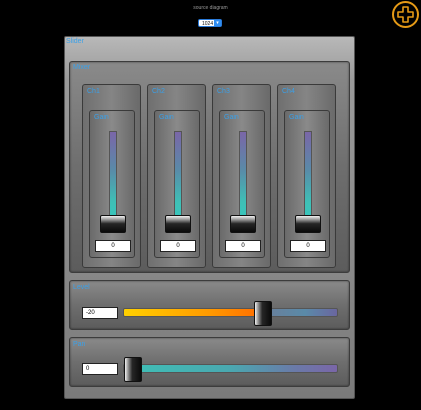  I want to click on channel-strip: Ch3 Gain 0, so click(241, 176).